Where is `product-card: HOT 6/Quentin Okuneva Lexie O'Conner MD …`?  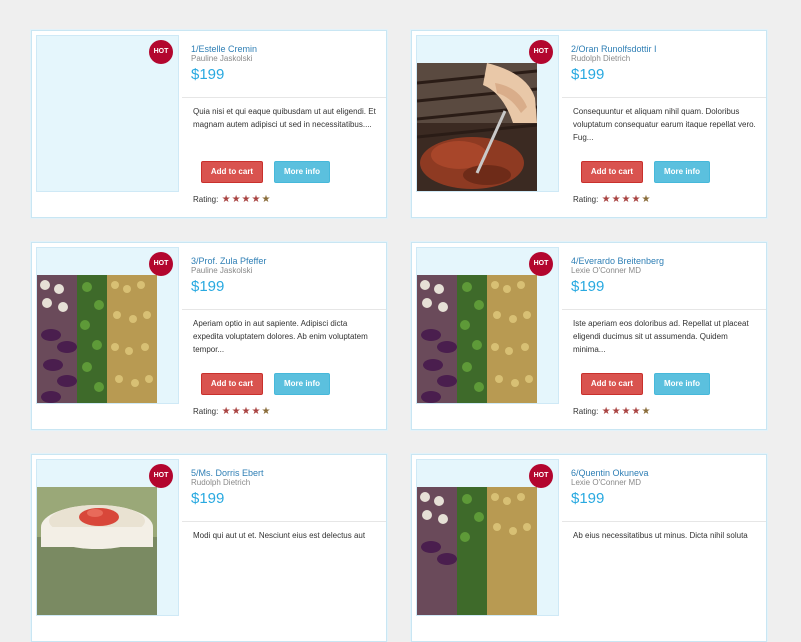 product-card: HOT 6/Quentin Okuneva Lexie O'Conner MD … is located at coordinates (589, 548).